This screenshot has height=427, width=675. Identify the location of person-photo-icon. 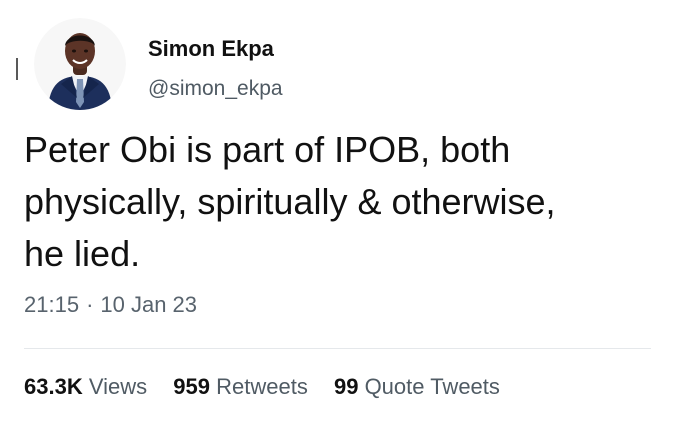
(80, 64).